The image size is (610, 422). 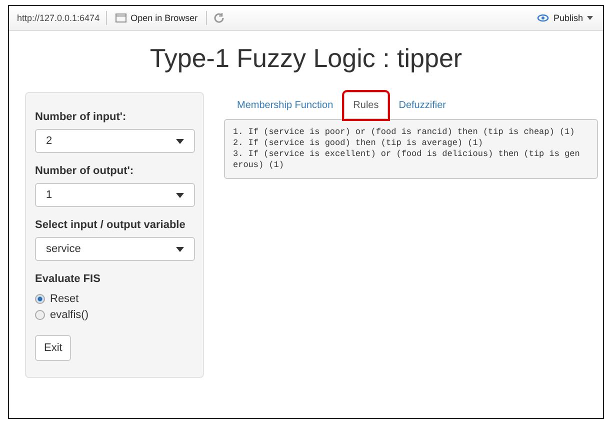 What do you see at coordinates (85, 171) in the screenshot?
I see `field-label: Number of output':` at bounding box center [85, 171].